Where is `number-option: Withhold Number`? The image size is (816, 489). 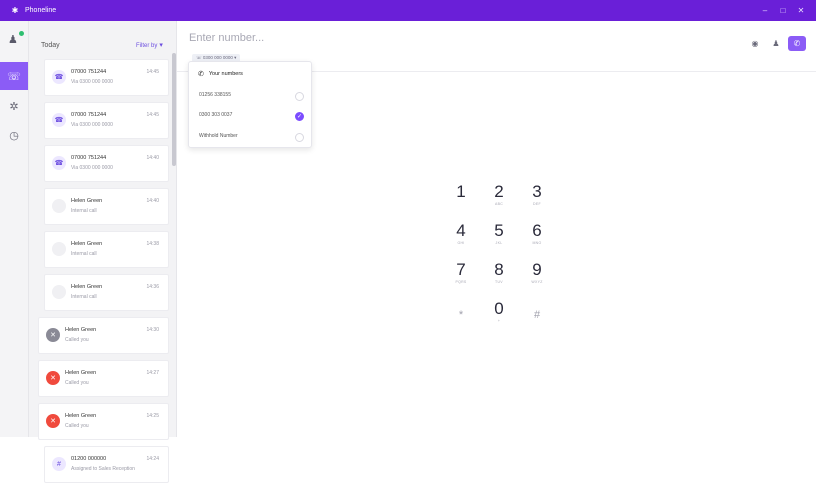 number-option: Withhold Number is located at coordinates (251, 138).